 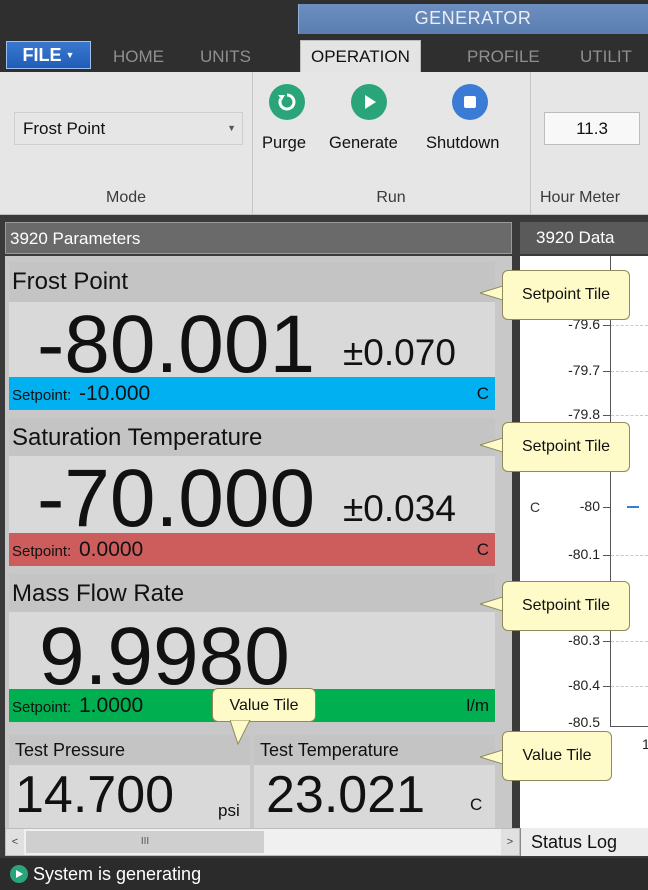 What do you see at coordinates (346, 795) in the screenshot?
I see `tile-value: 23.021` at bounding box center [346, 795].